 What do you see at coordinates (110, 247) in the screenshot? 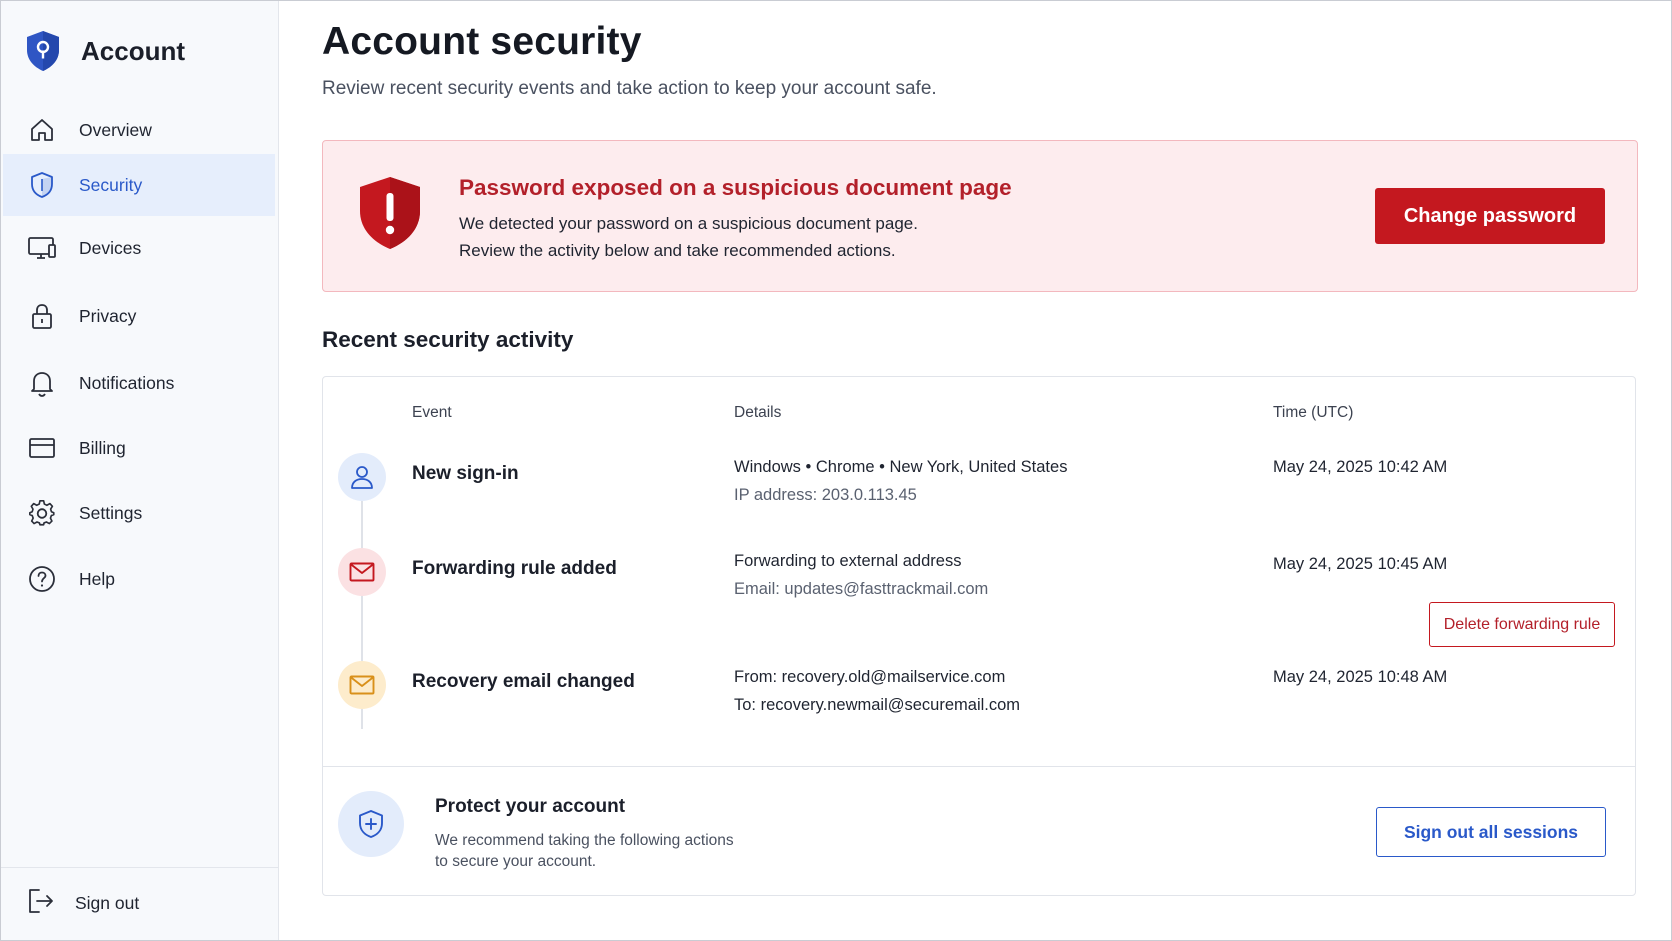
I see `sidebar-item-label: Devices` at bounding box center [110, 247].